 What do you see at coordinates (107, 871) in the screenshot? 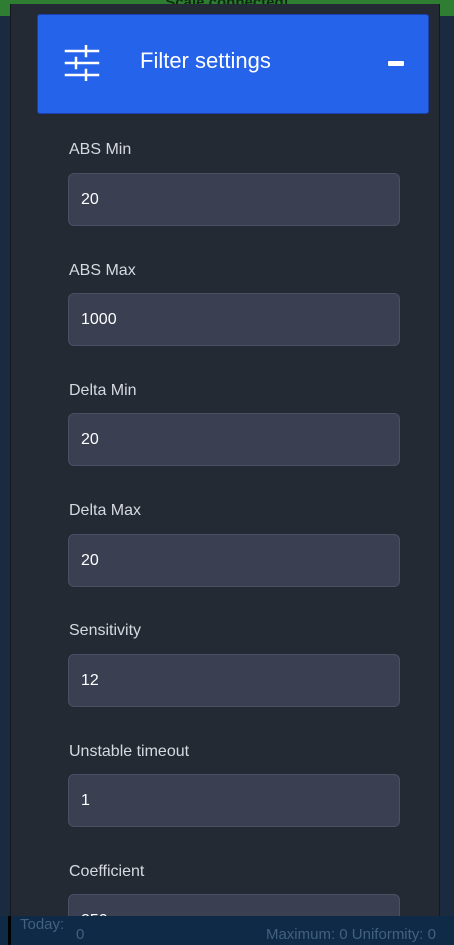
I see `coefficient-label: Coefficient` at bounding box center [107, 871].